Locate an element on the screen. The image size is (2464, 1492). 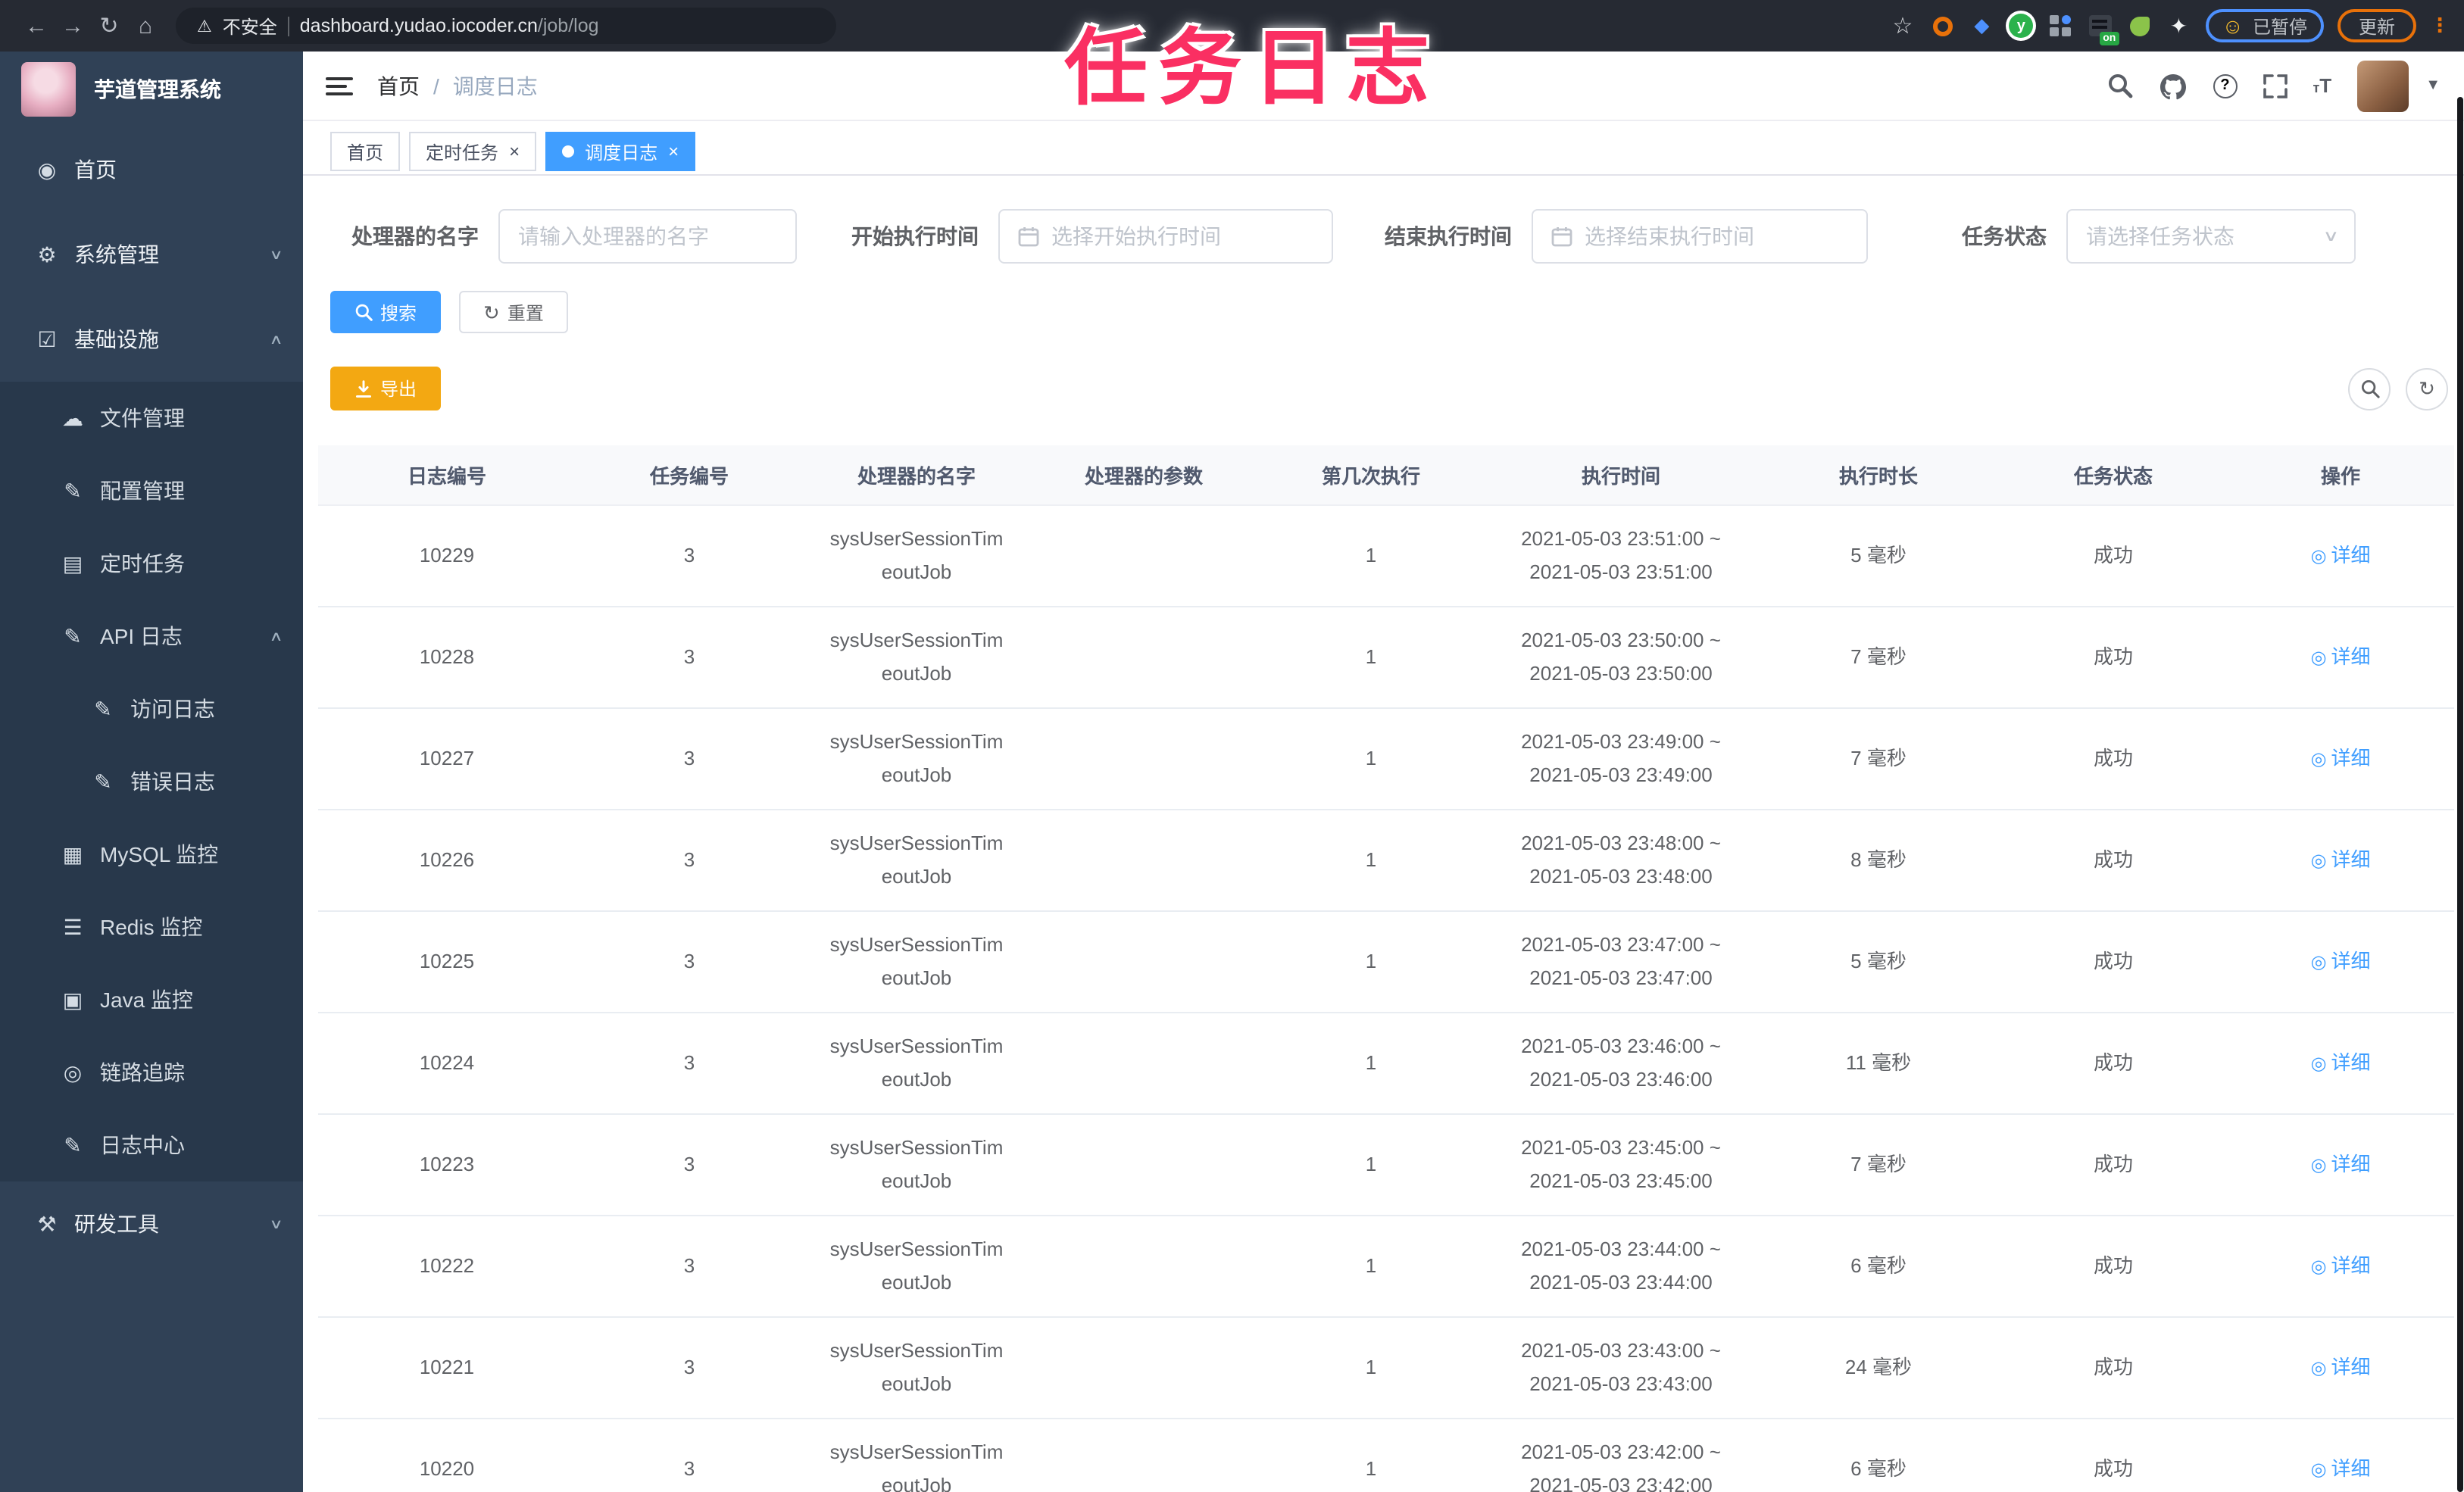
tab-item: 定时任务 × is located at coordinates (473, 152).